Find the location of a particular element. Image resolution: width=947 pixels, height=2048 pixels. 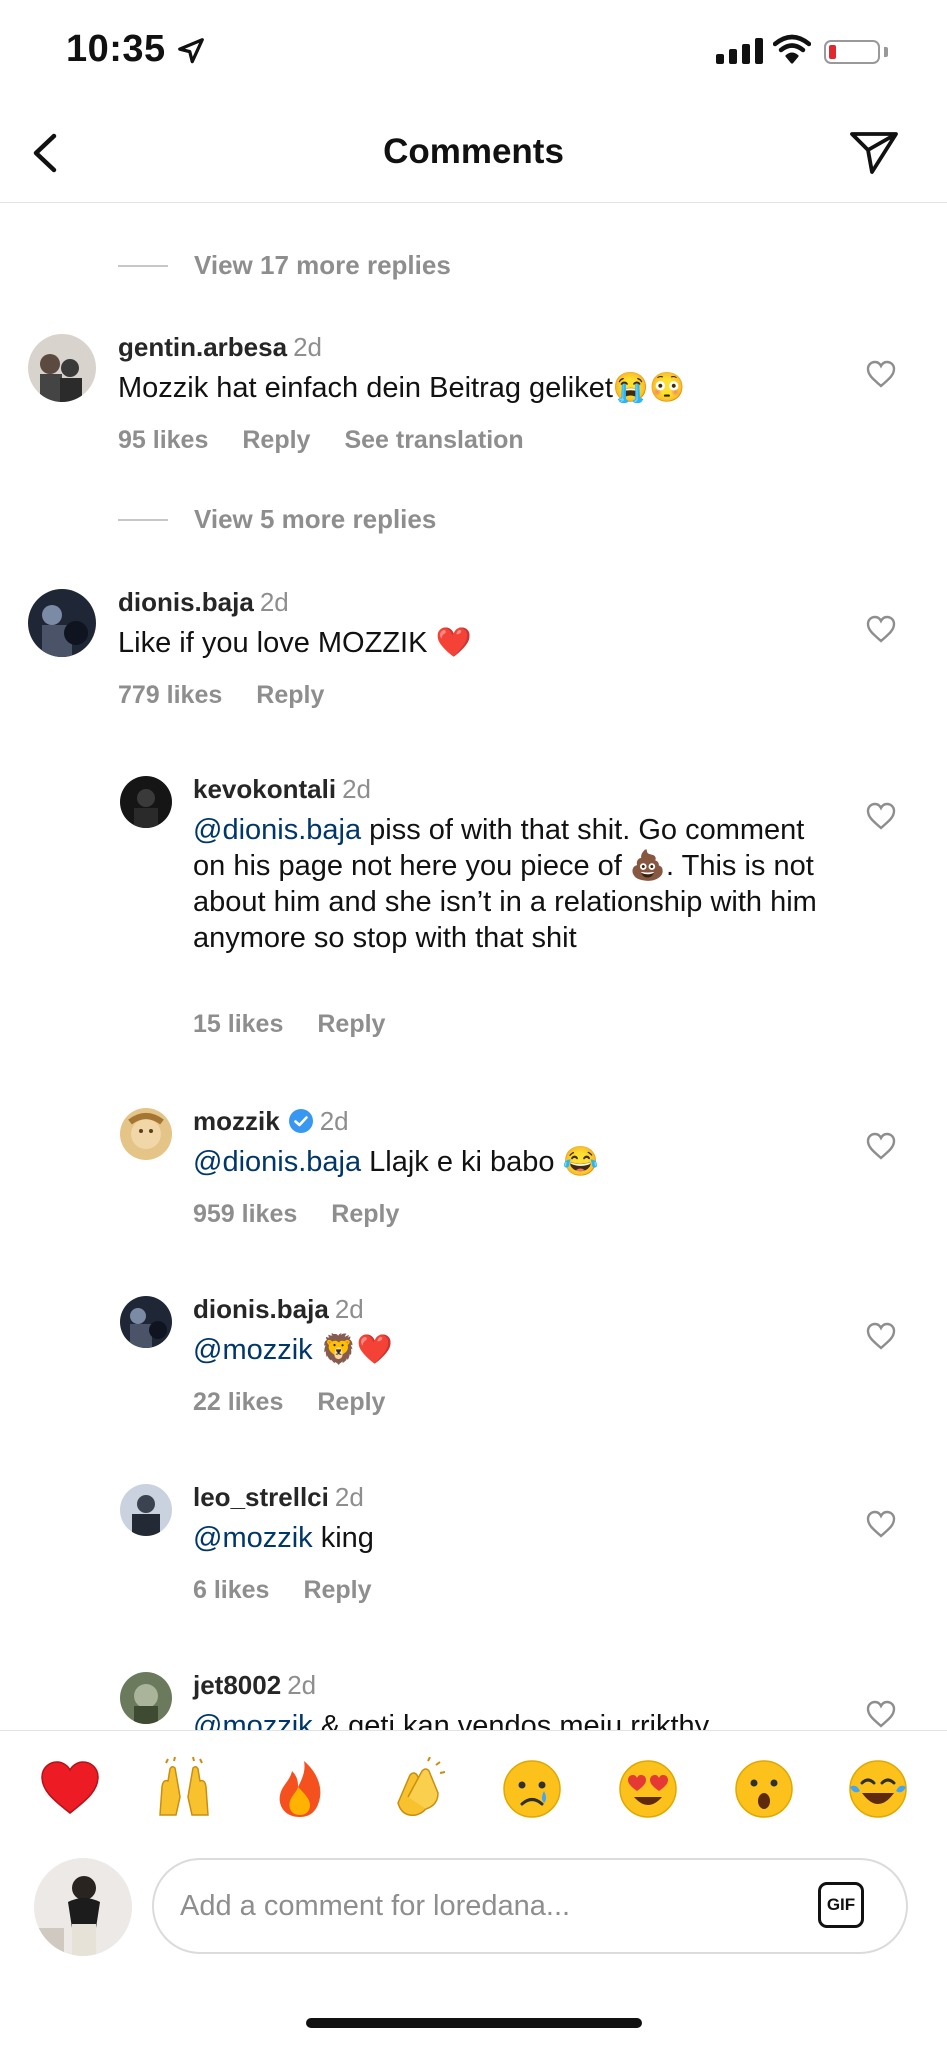

battery-tip is located at coordinates (886, 52).